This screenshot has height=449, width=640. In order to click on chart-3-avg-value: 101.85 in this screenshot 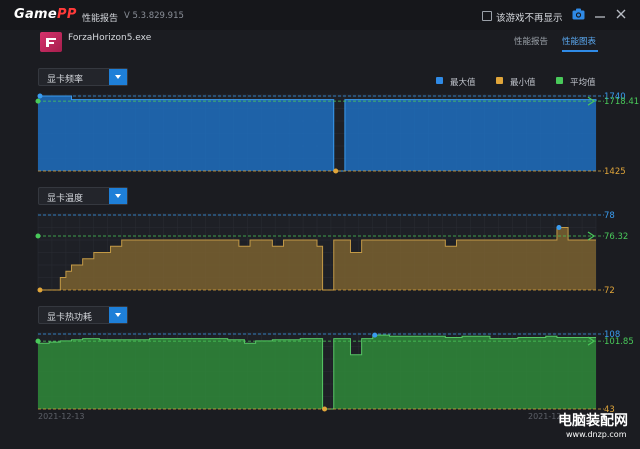, I will do `click(619, 342)`.